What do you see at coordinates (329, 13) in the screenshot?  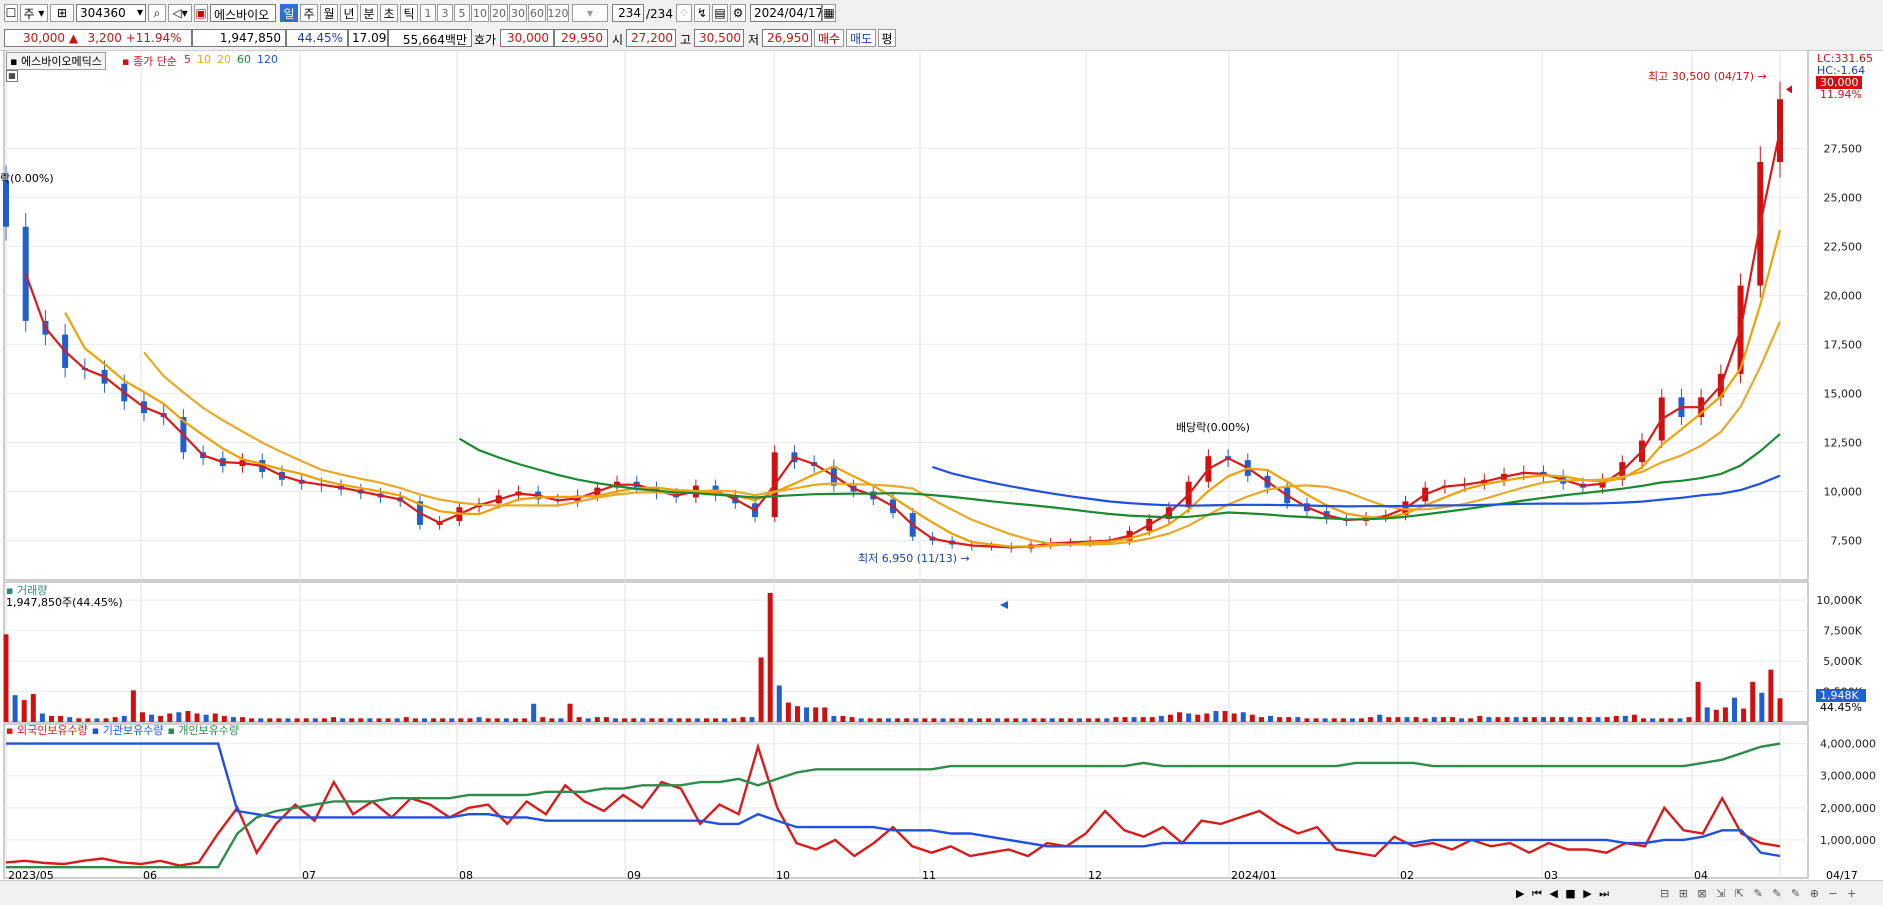 I see `period-button-2: 월` at bounding box center [329, 13].